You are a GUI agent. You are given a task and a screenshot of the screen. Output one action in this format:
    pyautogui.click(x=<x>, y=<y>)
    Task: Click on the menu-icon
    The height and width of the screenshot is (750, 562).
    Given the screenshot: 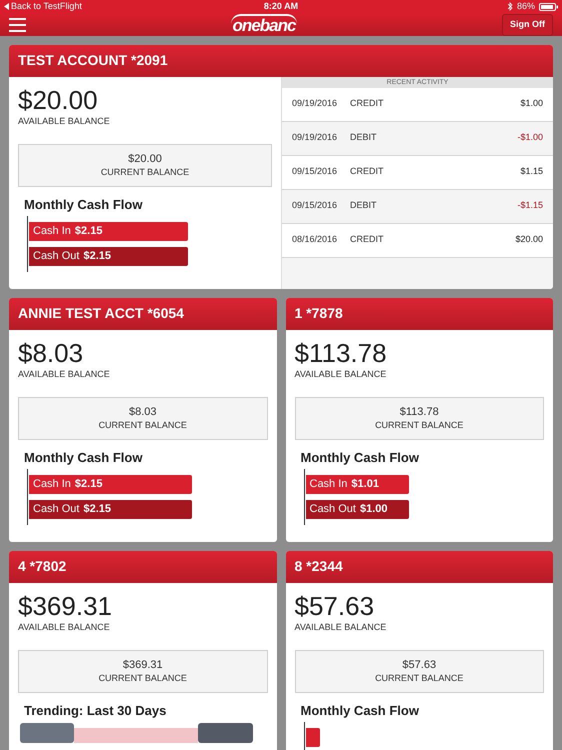 What is the action you would take?
    pyautogui.click(x=17, y=25)
    